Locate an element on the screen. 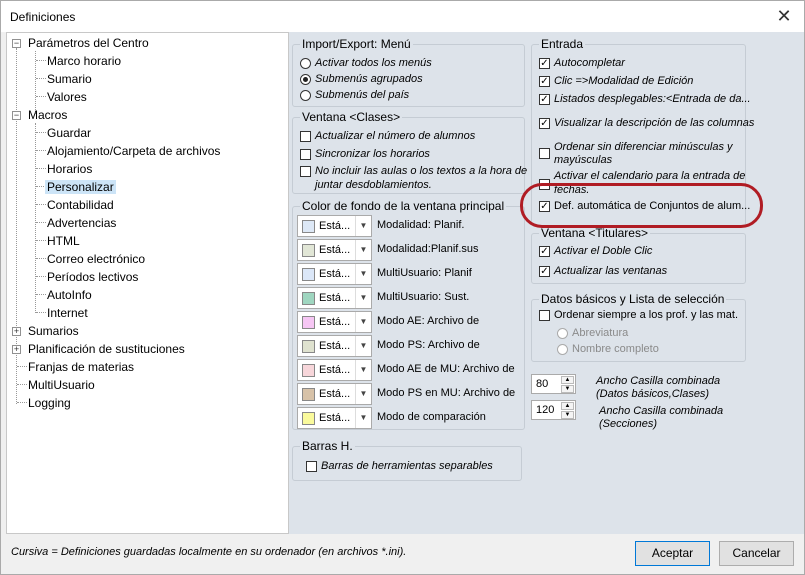 The height and width of the screenshot is (575, 805). tree-item-macros: Macros is located at coordinates (47, 115).